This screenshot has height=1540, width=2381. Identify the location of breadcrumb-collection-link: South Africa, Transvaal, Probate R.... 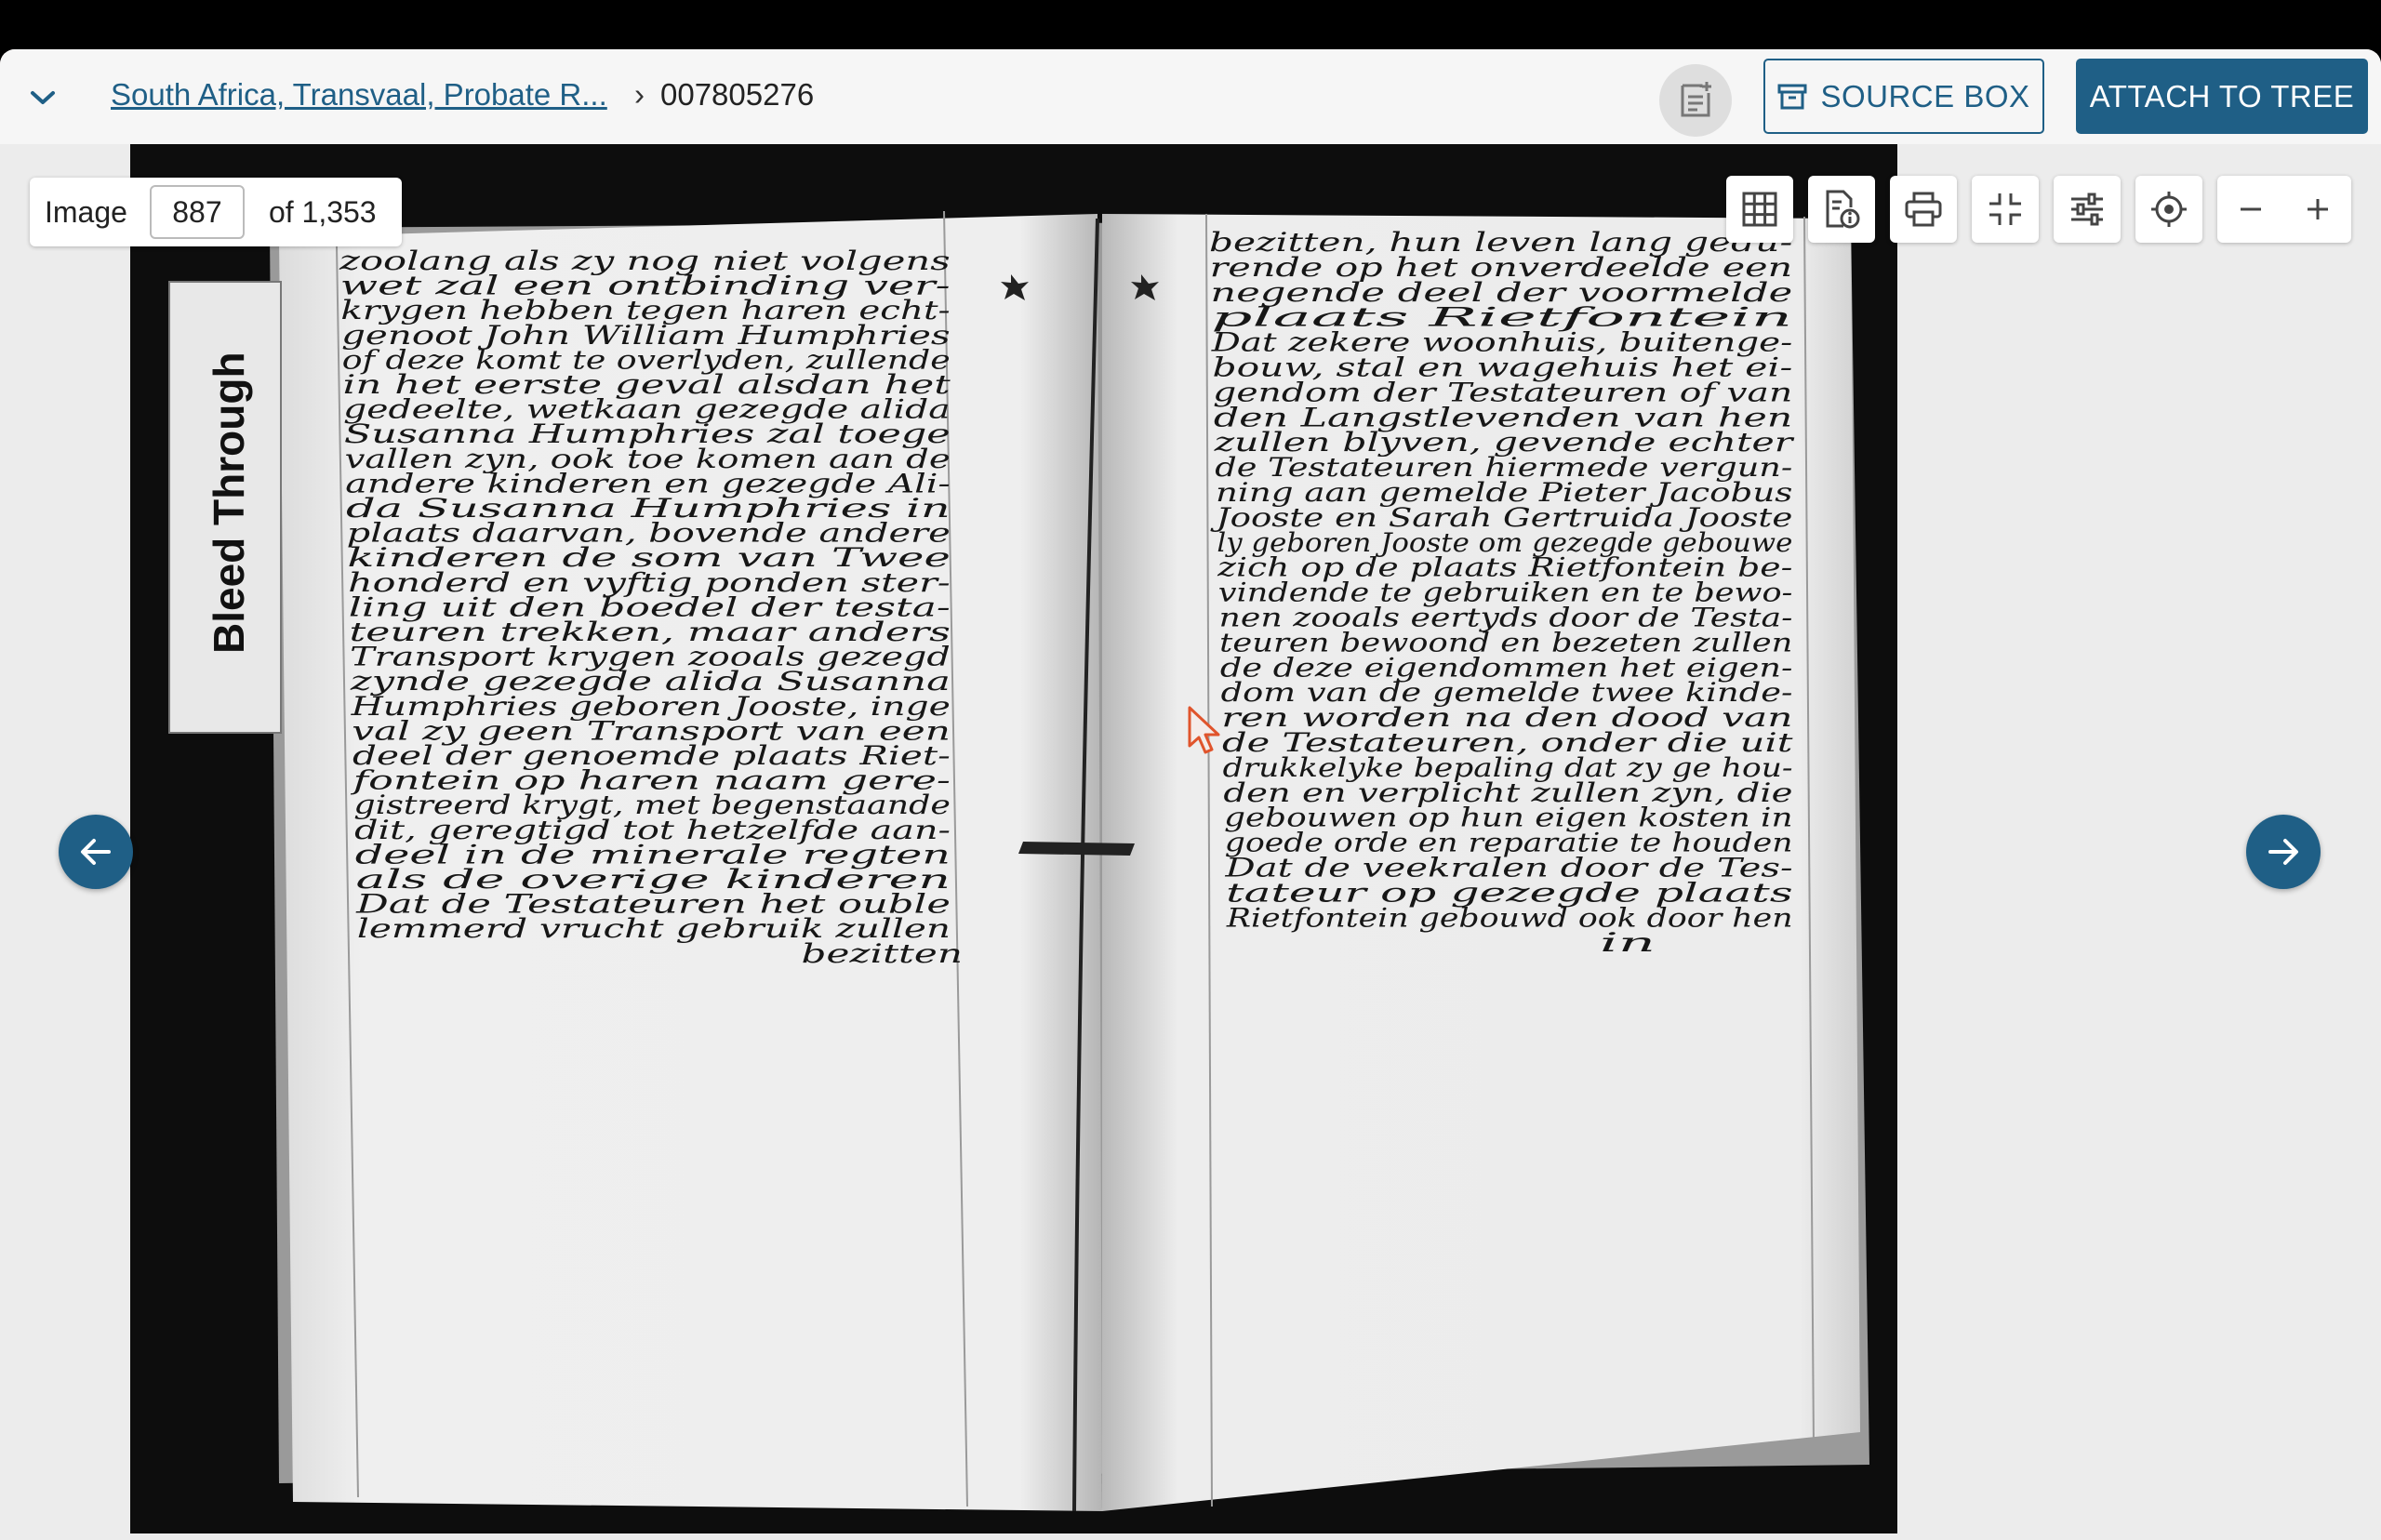
(359, 95).